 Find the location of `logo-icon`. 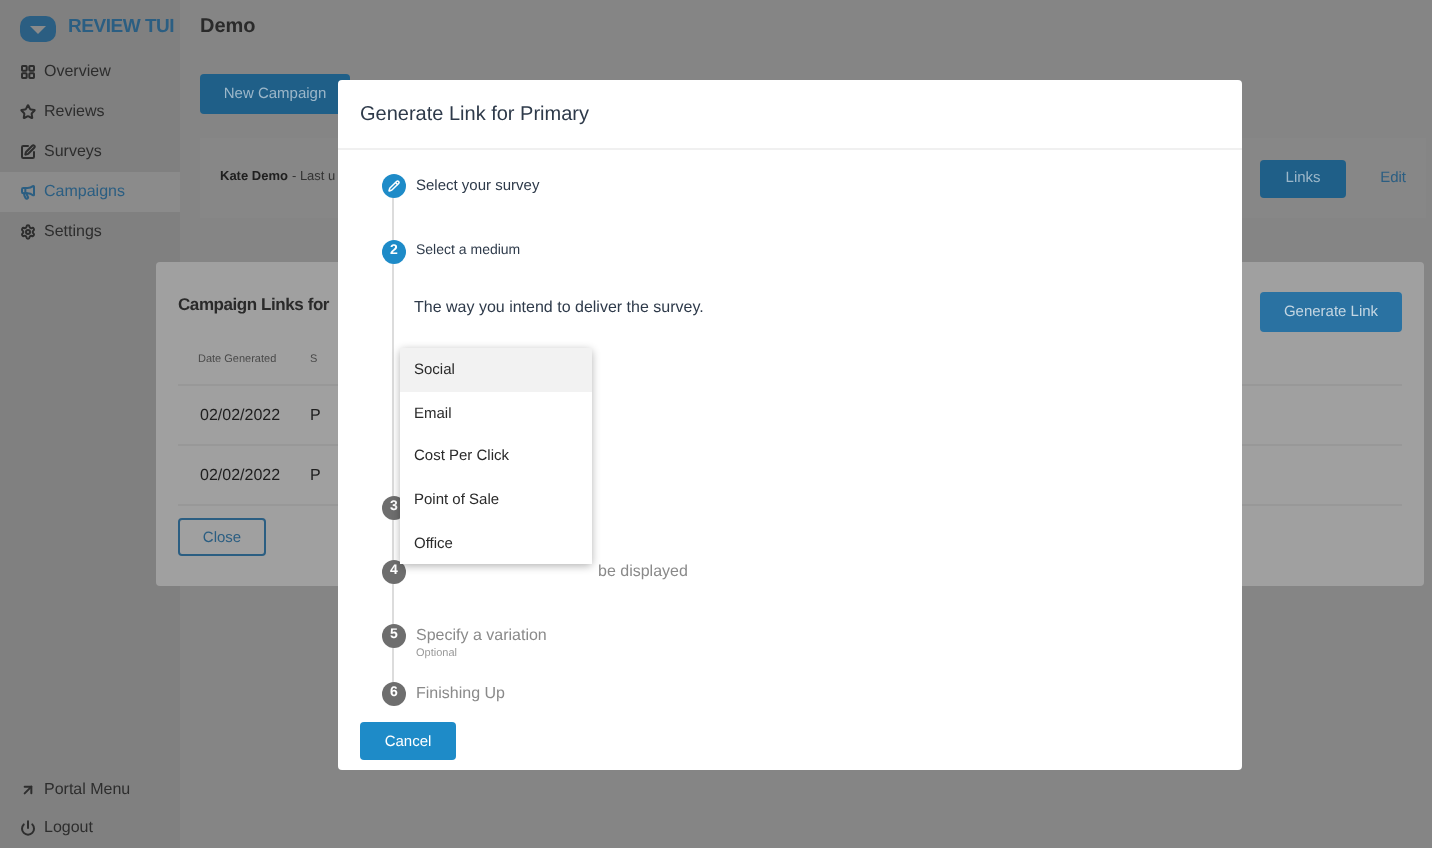

logo-icon is located at coordinates (38, 28).